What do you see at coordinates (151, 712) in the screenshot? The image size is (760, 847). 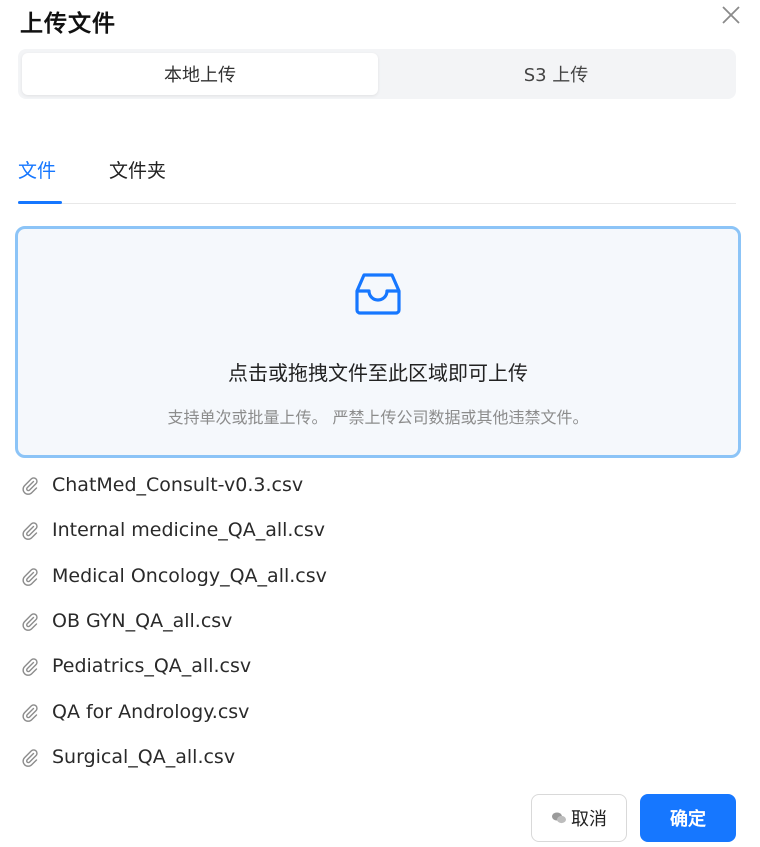 I see `file-name: QA for Andrology.csv` at bounding box center [151, 712].